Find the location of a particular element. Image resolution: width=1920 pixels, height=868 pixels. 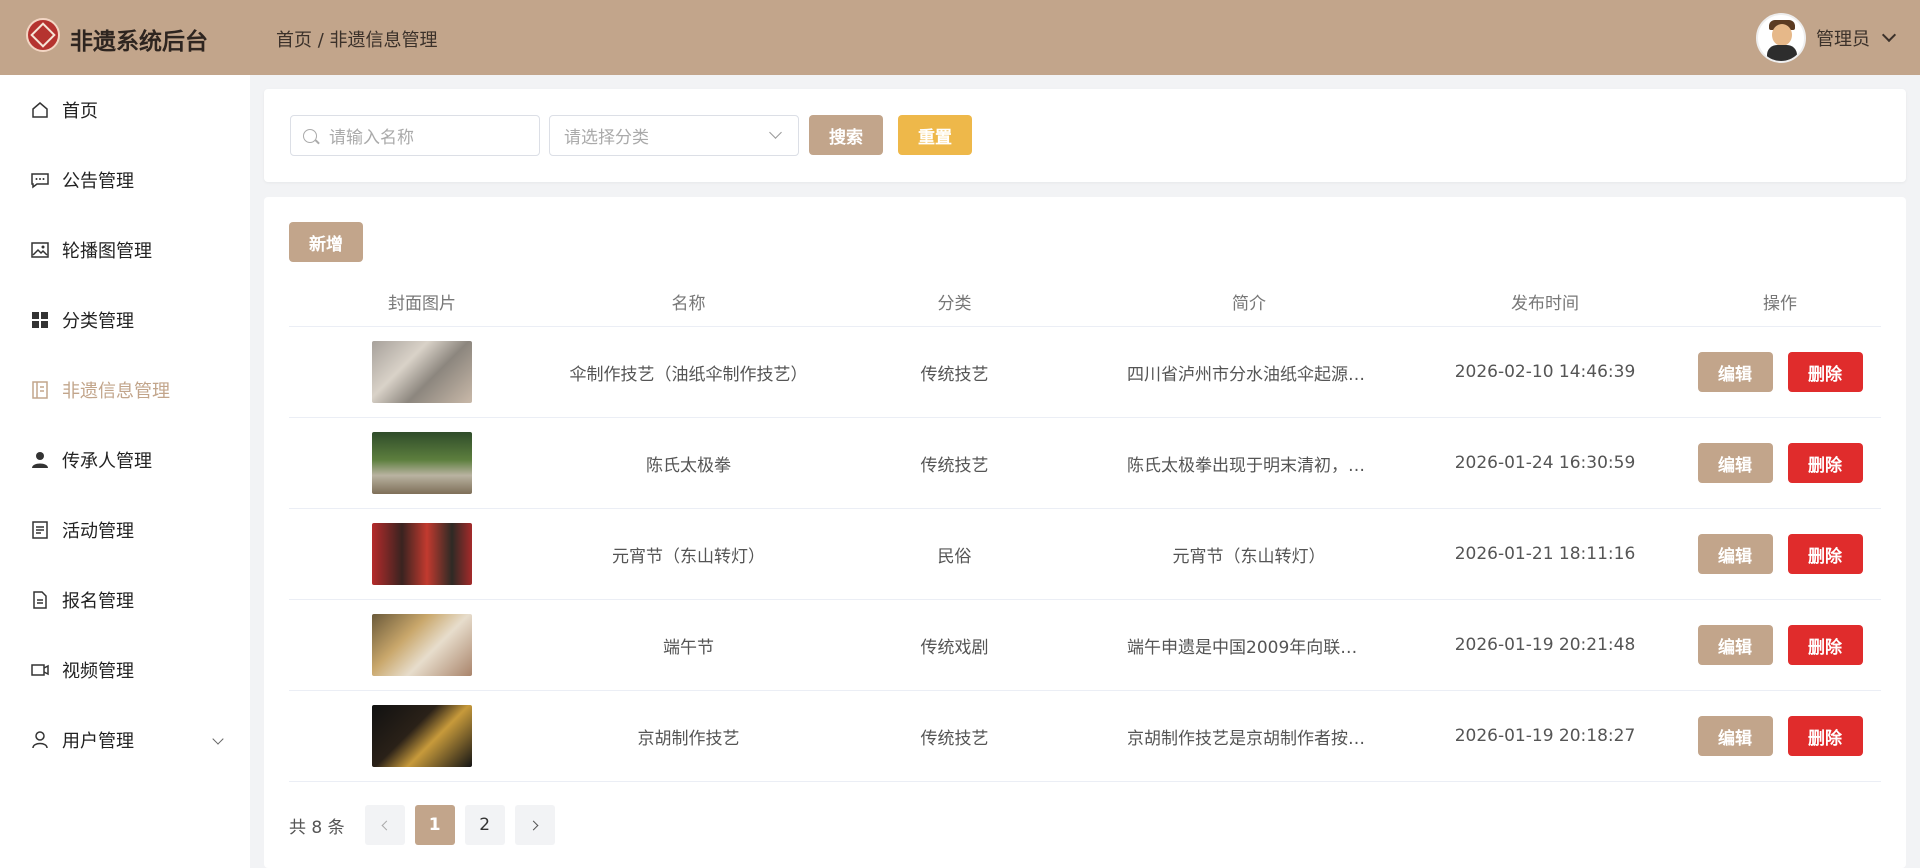

cell-time: 2026-01-24 16:30:59 is located at coordinates (1545, 463).